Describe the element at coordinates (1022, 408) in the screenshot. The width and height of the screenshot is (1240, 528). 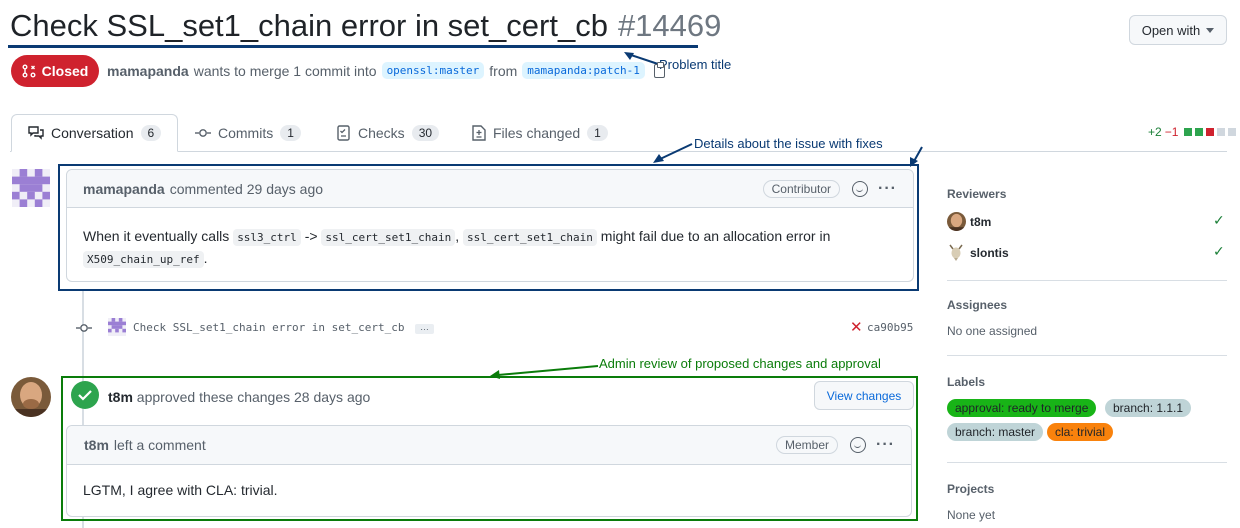
I see `label-badge: approval: ready to merge` at that location.